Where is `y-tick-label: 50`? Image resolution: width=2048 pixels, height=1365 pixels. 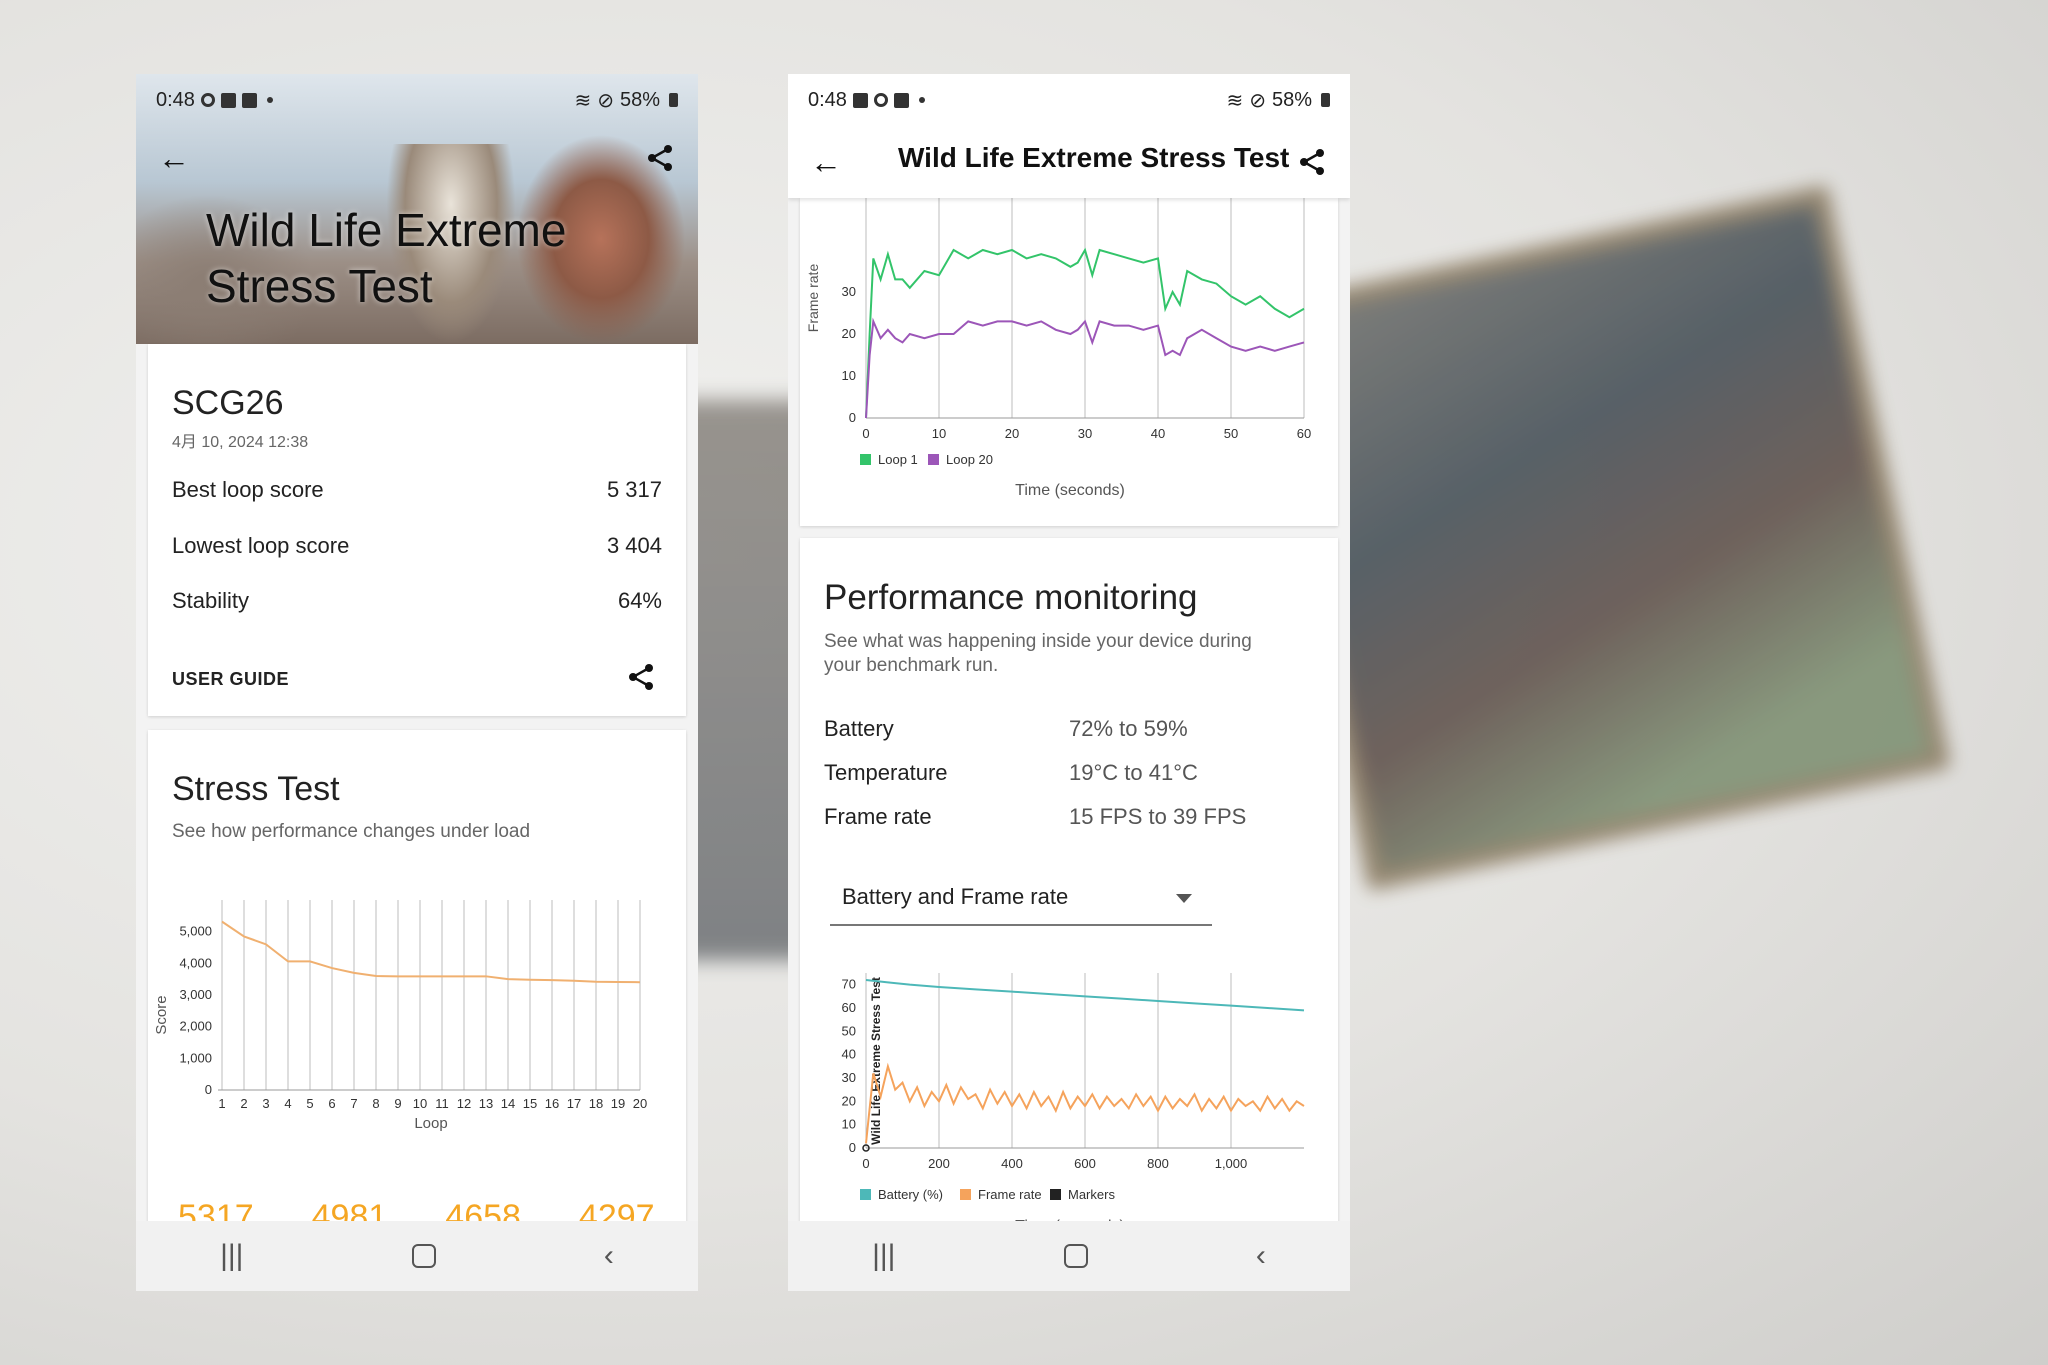
y-tick-label: 50 is located at coordinates (849, 1030).